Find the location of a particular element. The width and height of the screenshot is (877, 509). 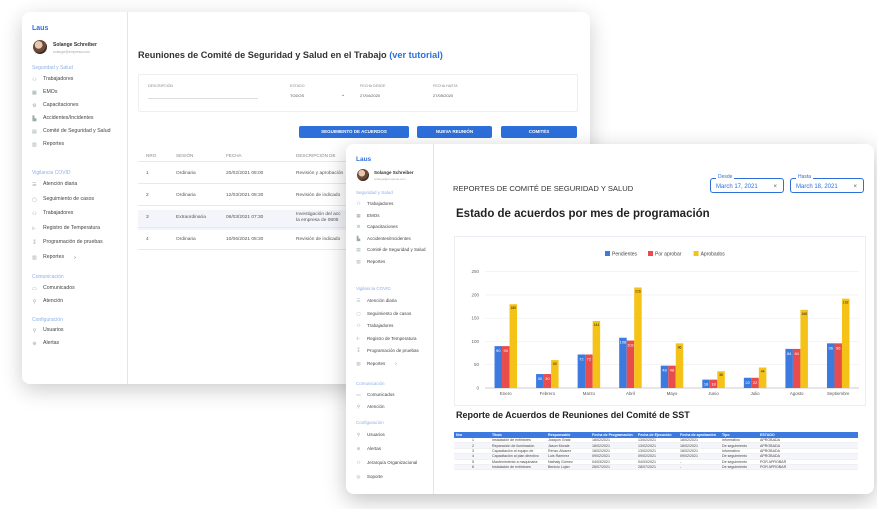

filter-estado-select: TODOS is located at coordinates (297, 95).